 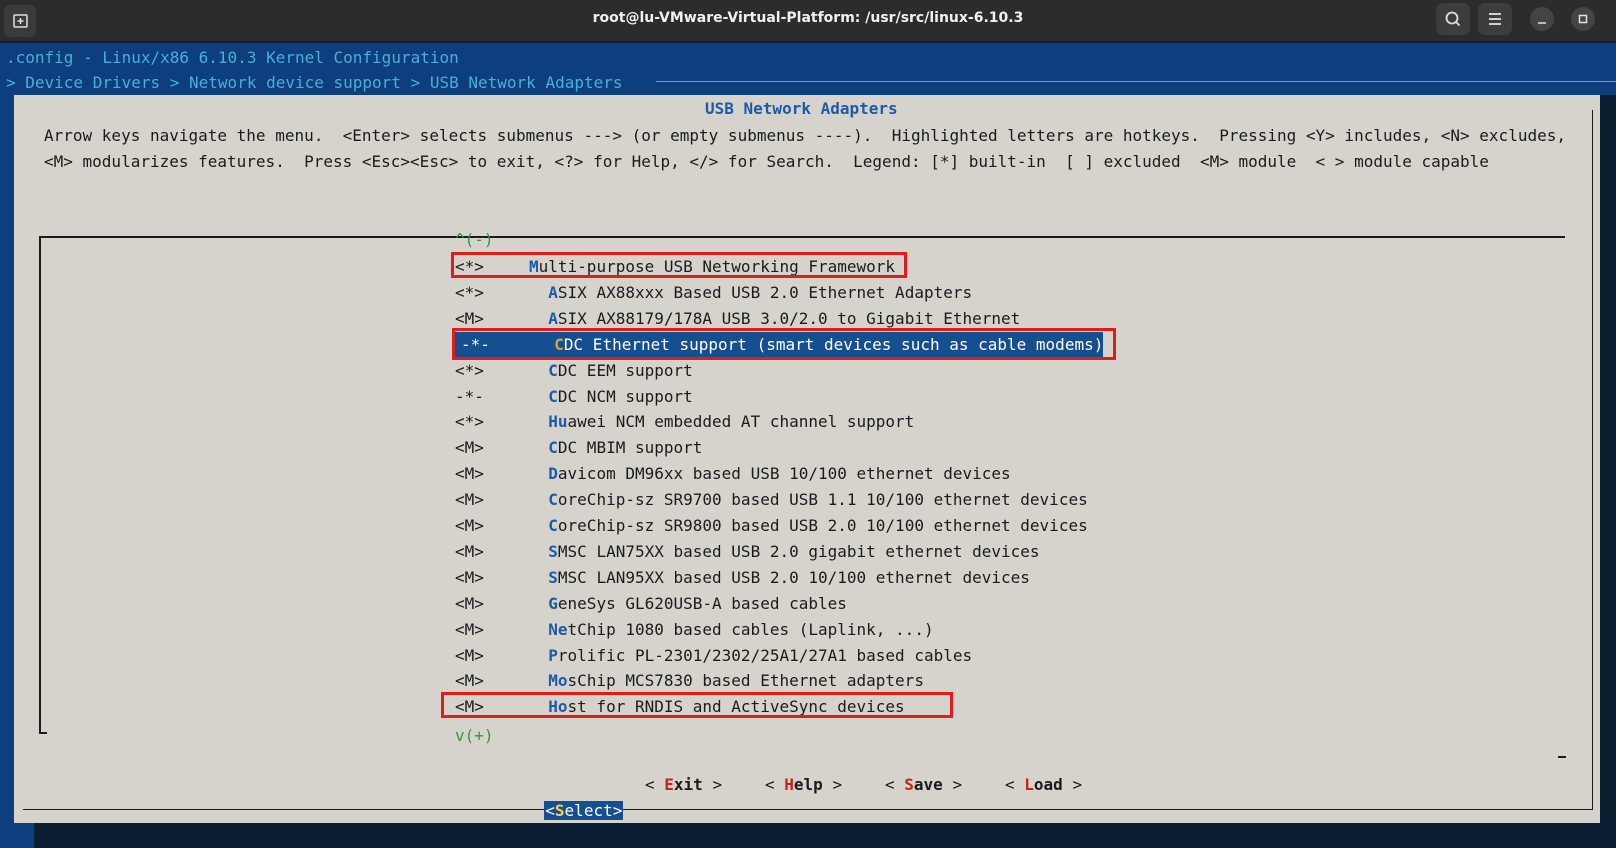 I want to click on load-close: >, so click(x=1072, y=784).